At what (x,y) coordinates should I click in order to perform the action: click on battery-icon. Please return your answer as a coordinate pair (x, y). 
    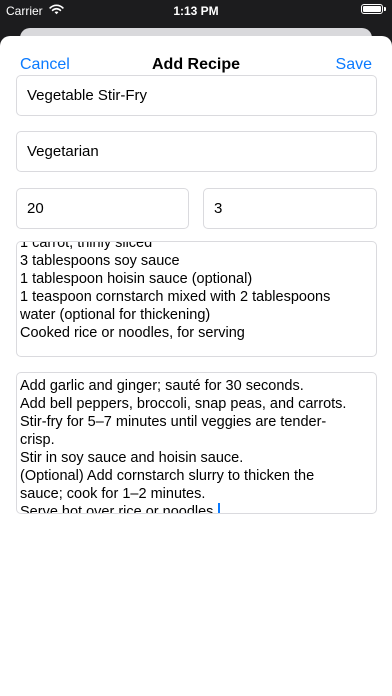
    Looking at the image, I should click on (372, 9).